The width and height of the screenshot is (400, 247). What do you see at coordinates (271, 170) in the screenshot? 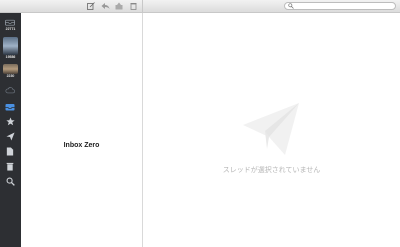
I see `no-thread-selected-message: スレッドが選択されていません` at bounding box center [271, 170].